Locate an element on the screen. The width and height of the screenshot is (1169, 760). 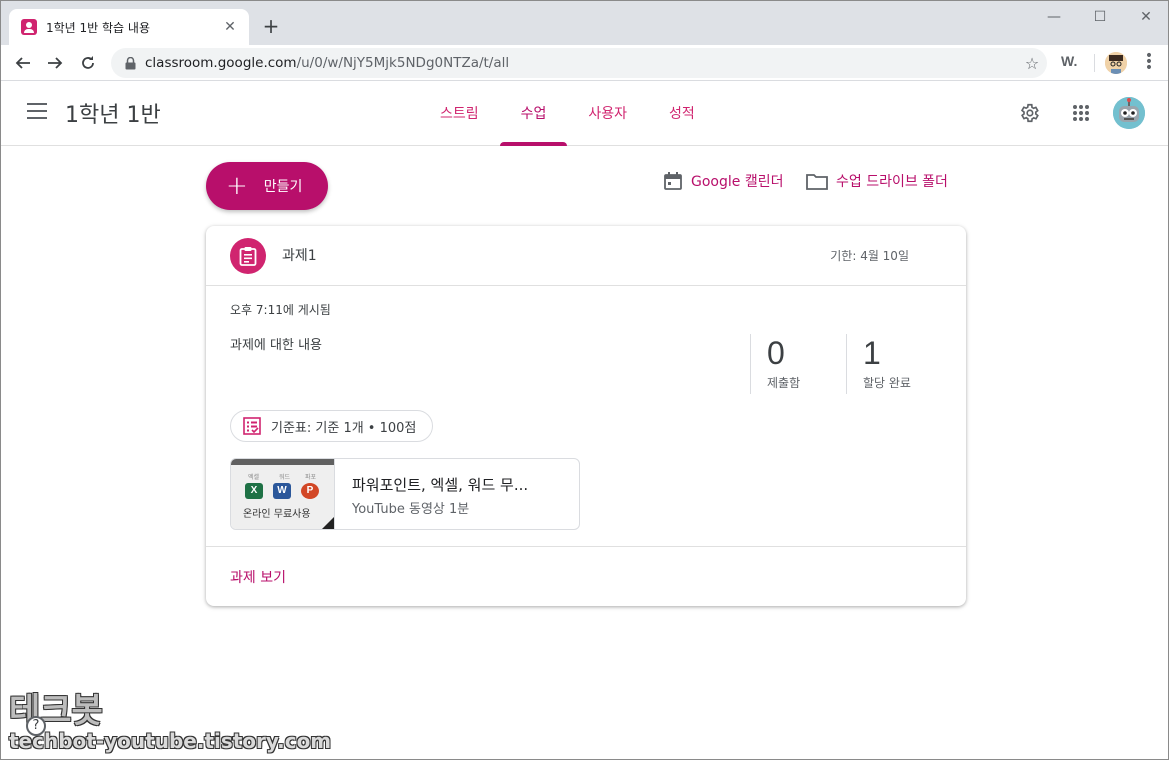
tab-classwork: 수업 is located at coordinates (533, 113).